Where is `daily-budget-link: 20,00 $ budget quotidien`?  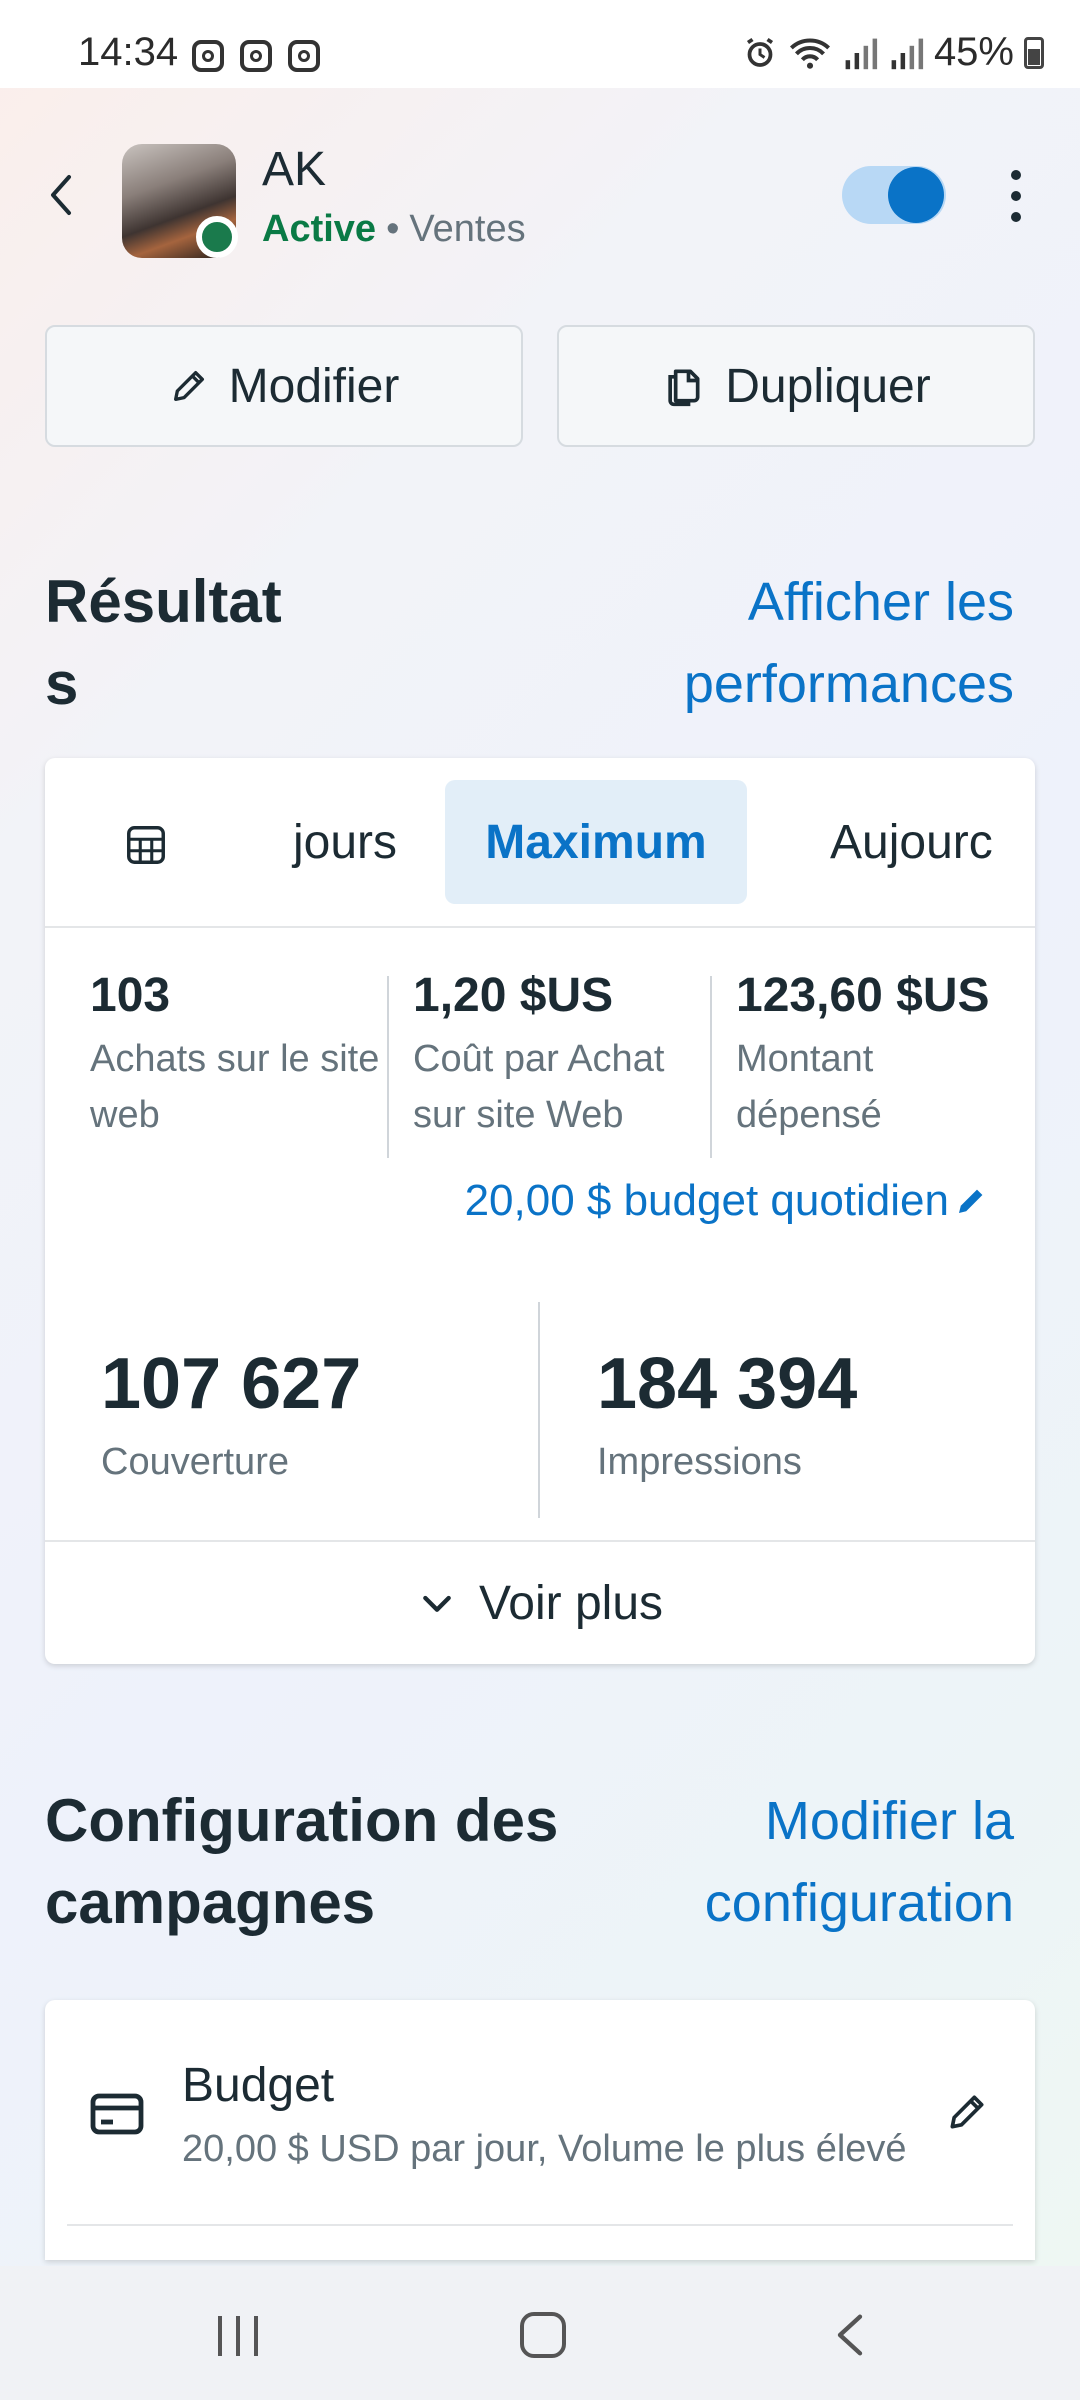 daily-budget-link: 20,00 $ budget quotidien is located at coordinates (727, 1201).